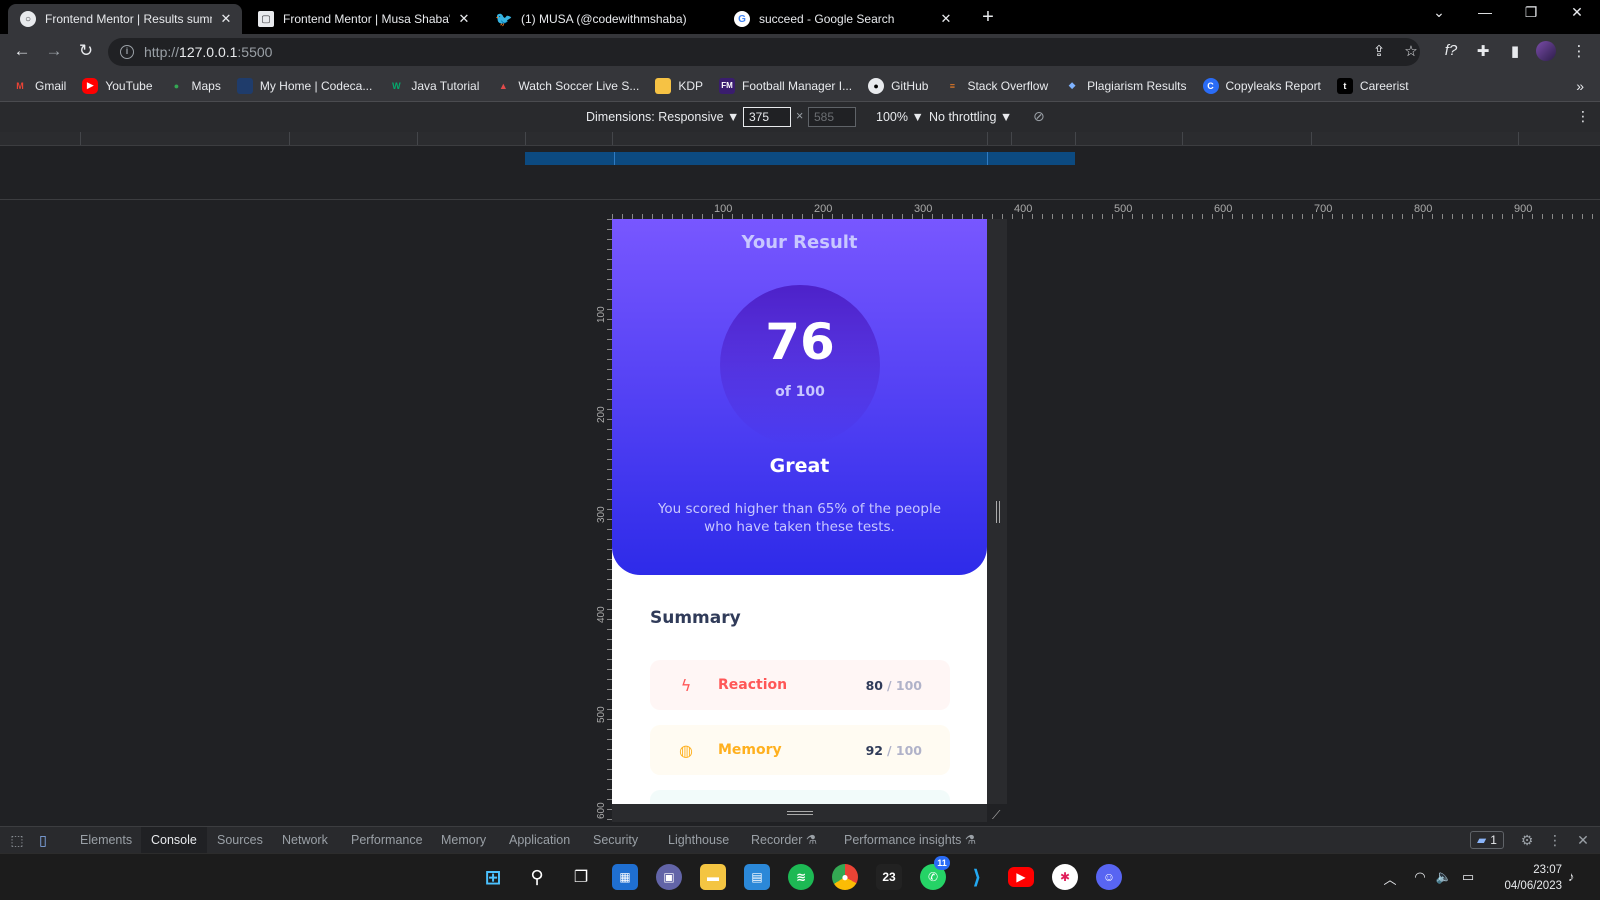  I want to click on codecademy-icon, so click(244, 85).